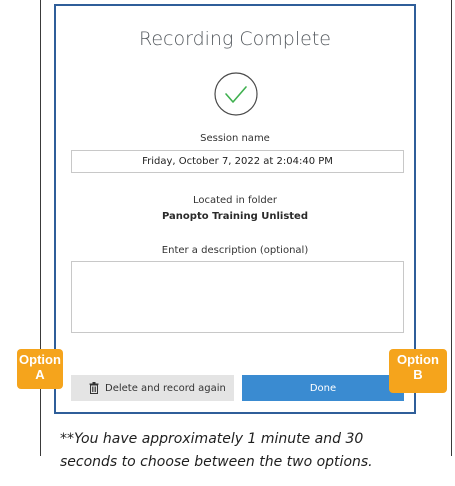 The height and width of the screenshot is (486, 455). Describe the element at coordinates (235, 216) in the screenshot. I see `folder-name: Panopto Training Unlisted` at that location.